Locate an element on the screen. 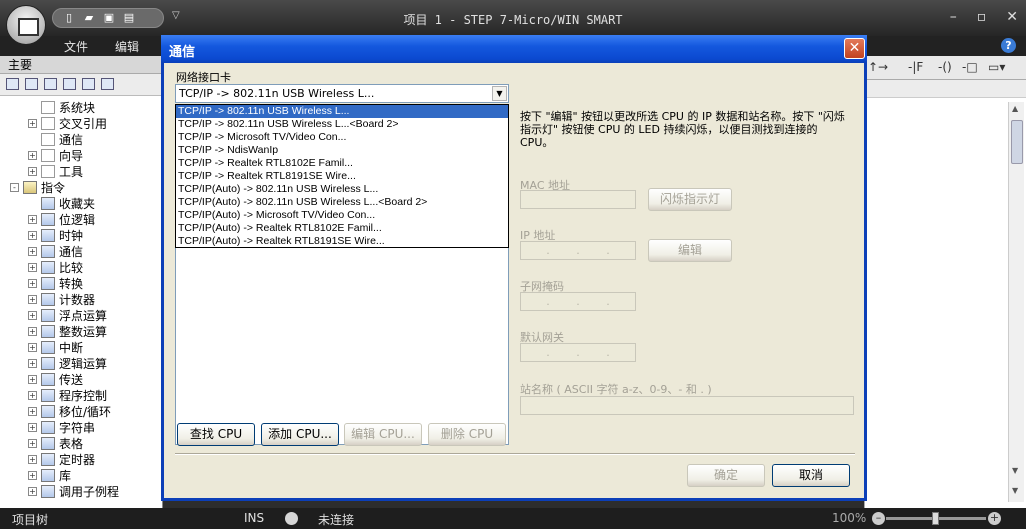 The image size is (1026, 529). tree-item: + 向导 is located at coordinates (55, 155).